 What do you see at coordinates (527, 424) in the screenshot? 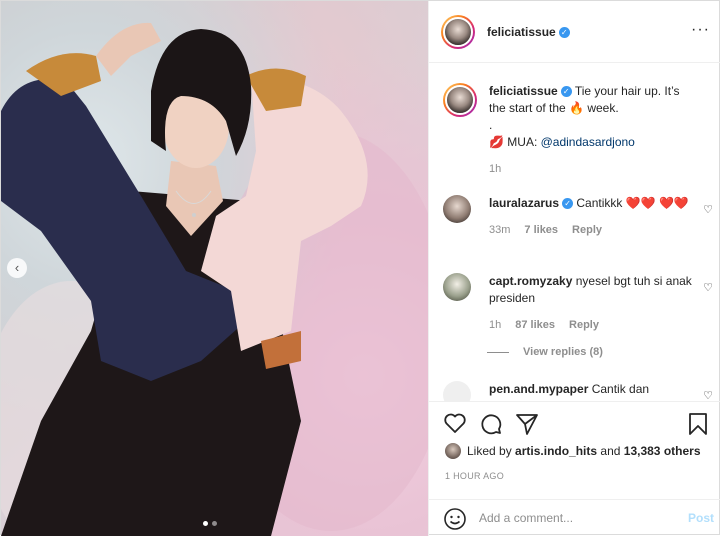
I see `share-paper-plane-icon` at bounding box center [527, 424].